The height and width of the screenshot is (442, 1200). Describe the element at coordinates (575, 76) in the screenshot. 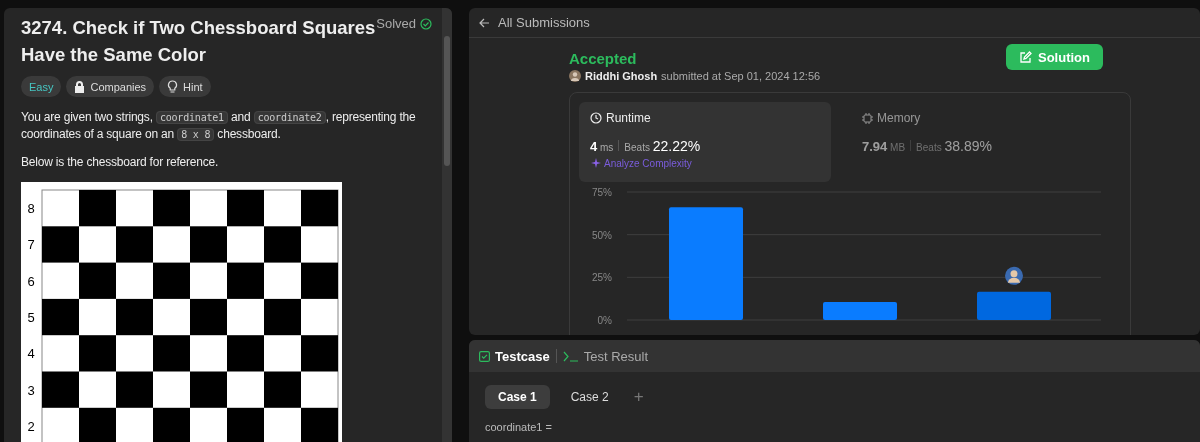

I see `avatar-icon` at that location.